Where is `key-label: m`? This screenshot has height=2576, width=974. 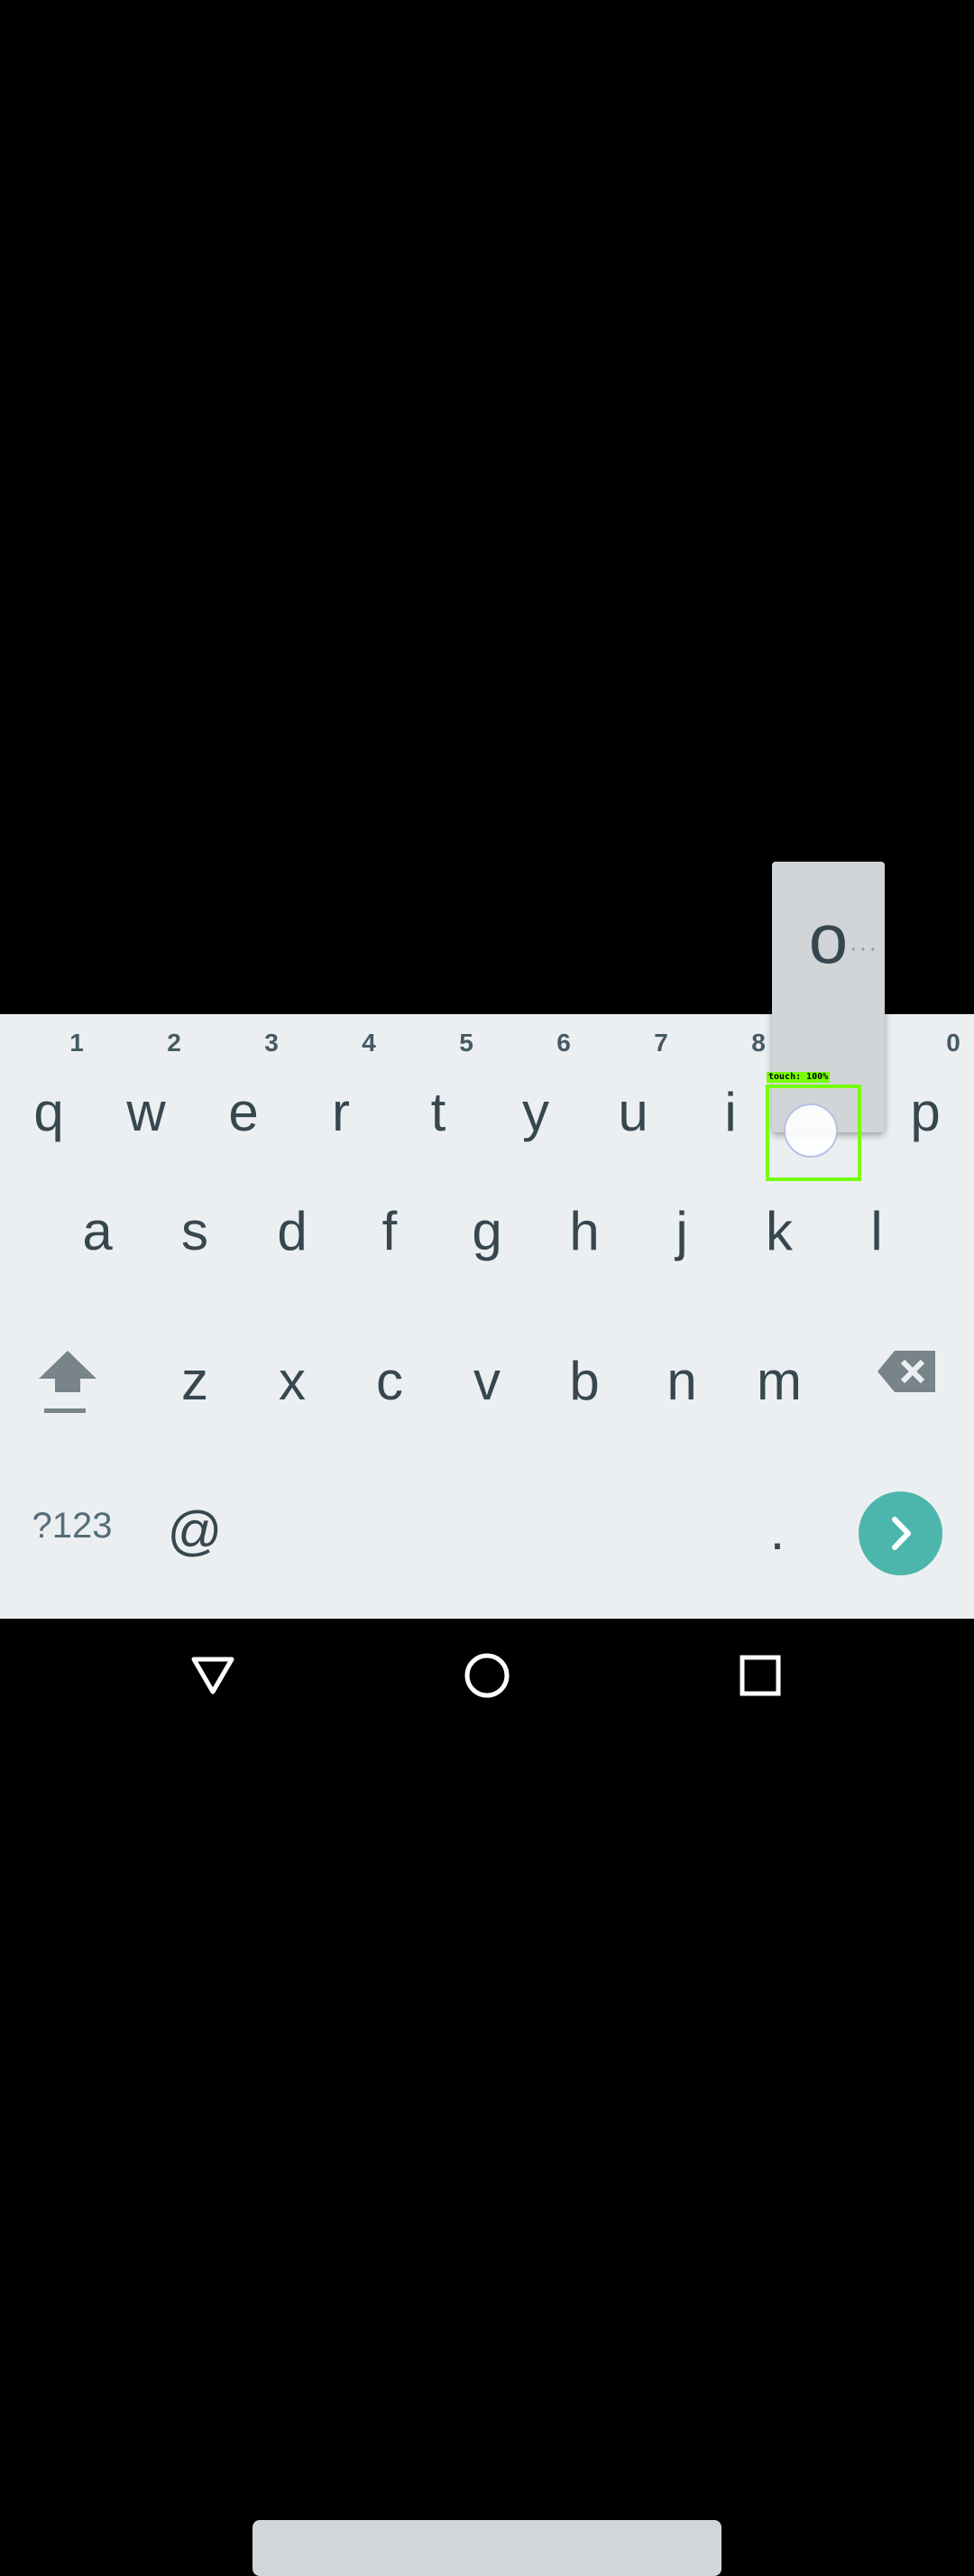 key-label: m is located at coordinates (780, 1381).